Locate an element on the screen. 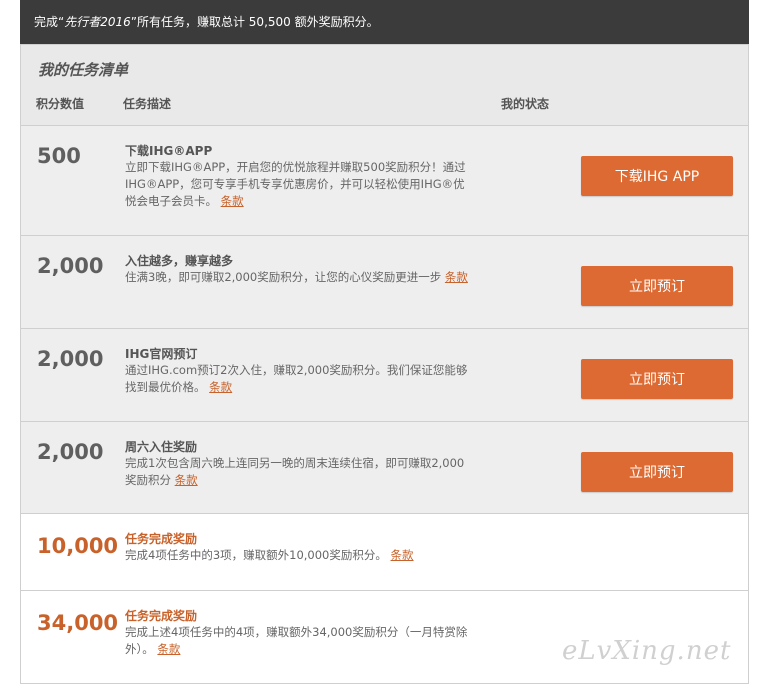 Image resolution: width=769 pixels, height=686 pixels. promo-banner: 完成“先行者2016”所有任务，赚取总计 50,500 额外奖励积分。 is located at coordinates (384, 22).